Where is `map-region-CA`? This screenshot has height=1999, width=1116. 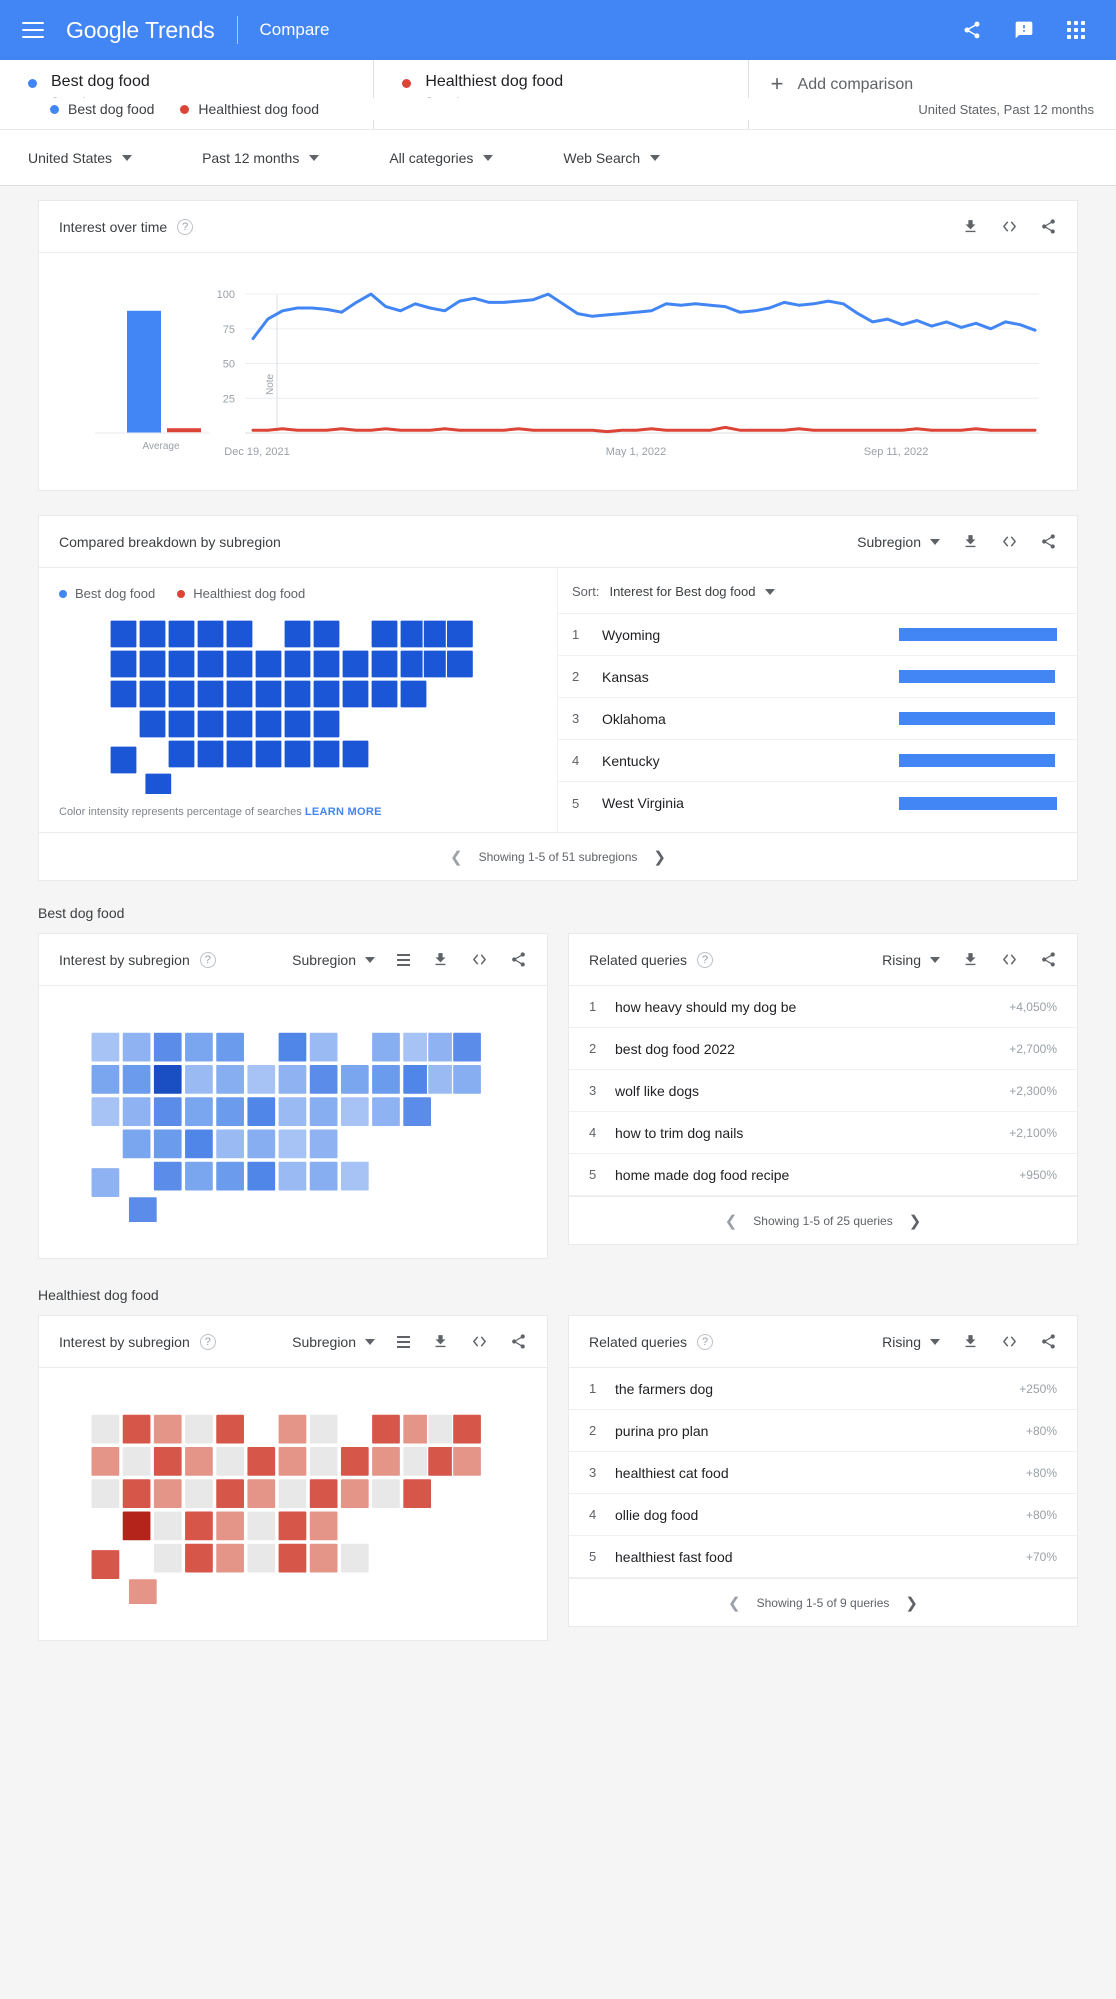
map-region-CA is located at coordinates (105, 1111).